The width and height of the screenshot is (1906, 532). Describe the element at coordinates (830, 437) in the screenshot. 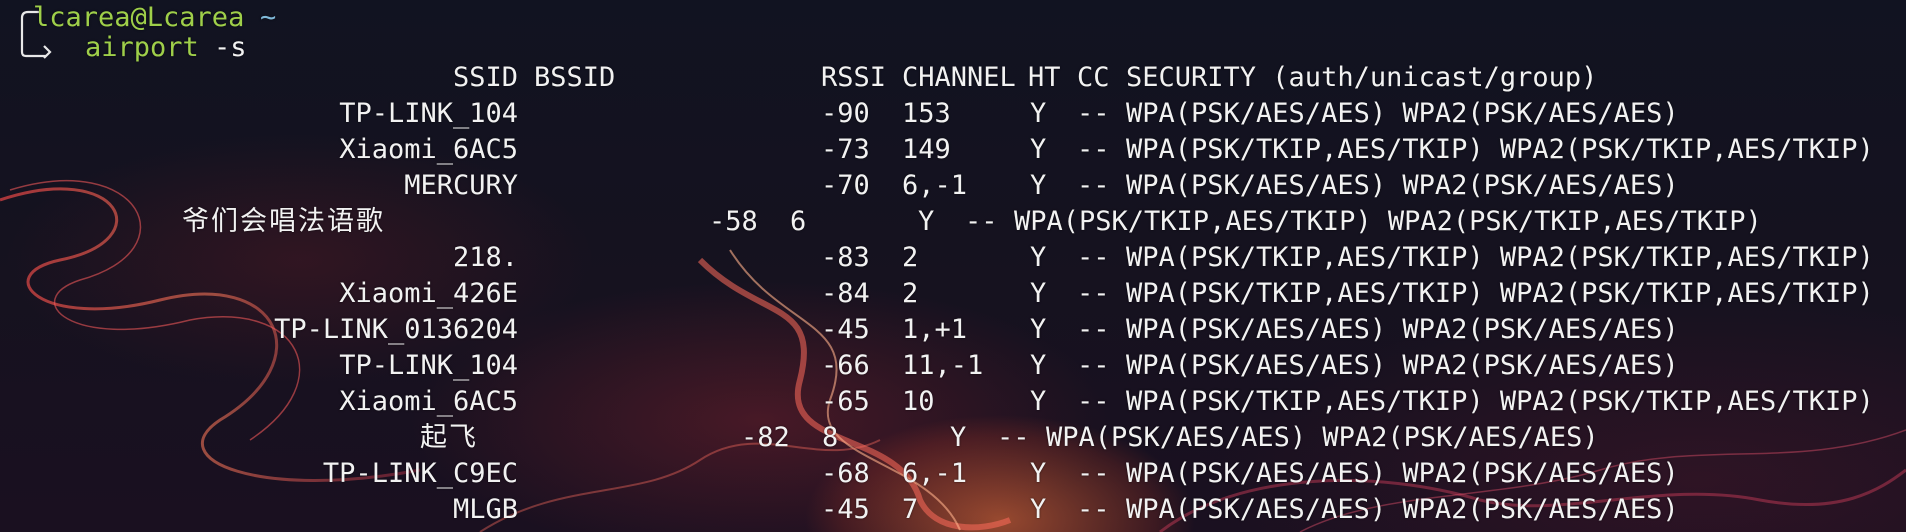

I see `channel-cell: 8` at that location.